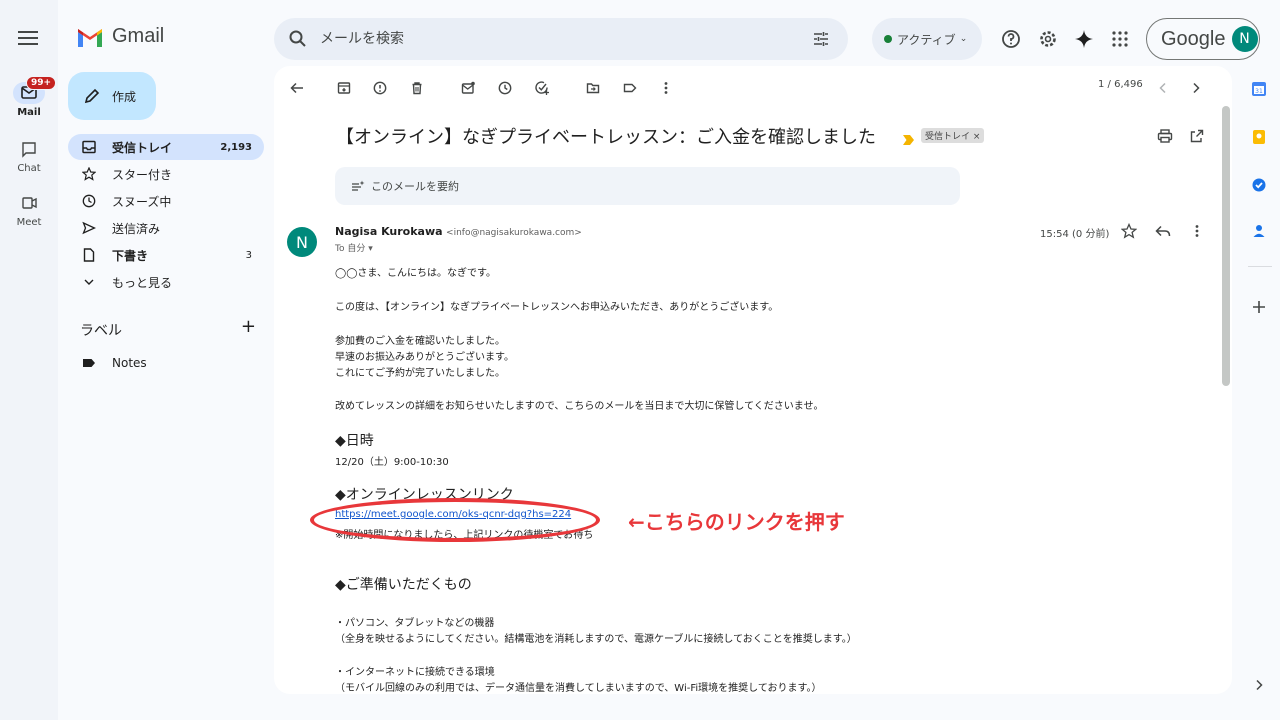  What do you see at coordinates (403, 585) in the screenshot?
I see `section-heading-prep: ◆ご準備いただくもの` at bounding box center [403, 585].